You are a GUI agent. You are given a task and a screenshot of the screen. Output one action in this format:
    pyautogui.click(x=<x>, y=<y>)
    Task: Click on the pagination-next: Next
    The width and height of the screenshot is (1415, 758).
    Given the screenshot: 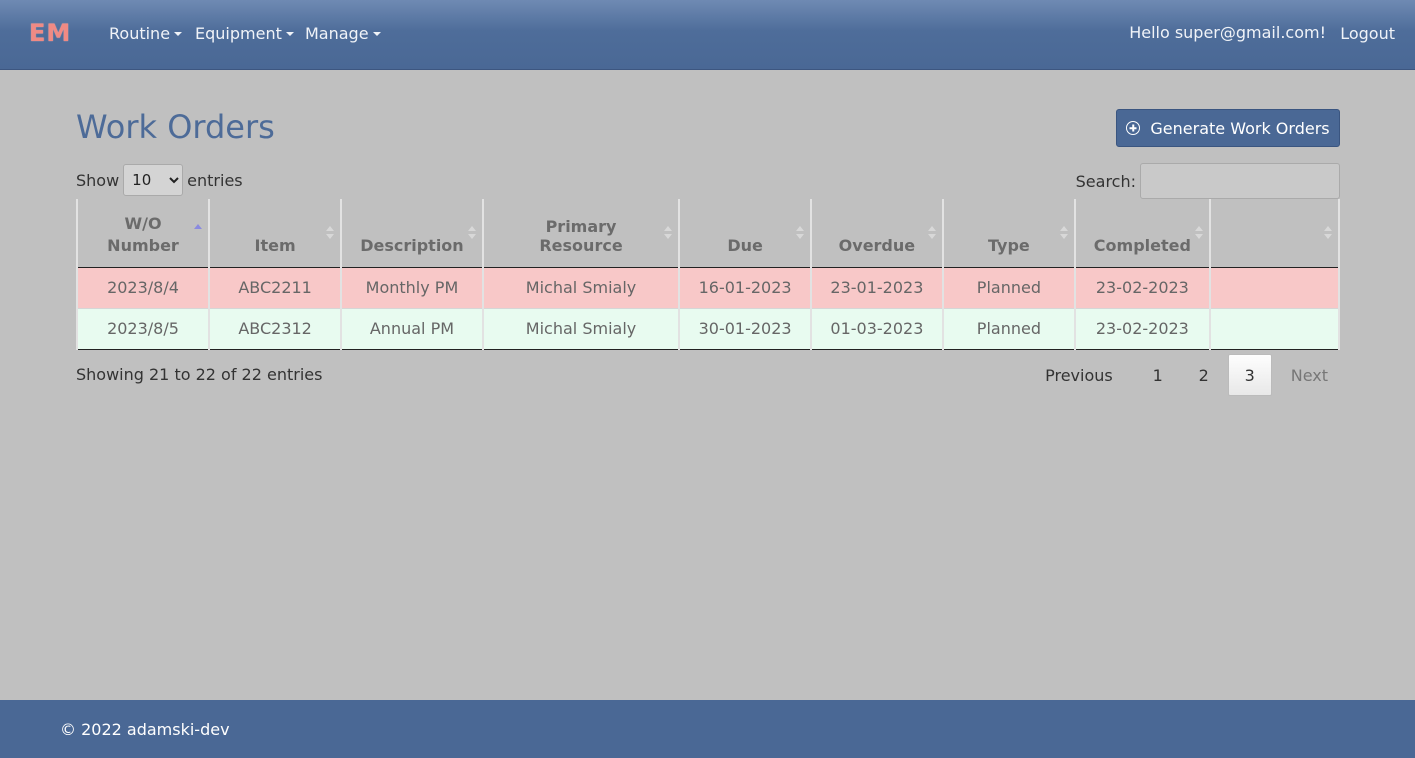 What is the action you would take?
    pyautogui.click(x=1309, y=375)
    